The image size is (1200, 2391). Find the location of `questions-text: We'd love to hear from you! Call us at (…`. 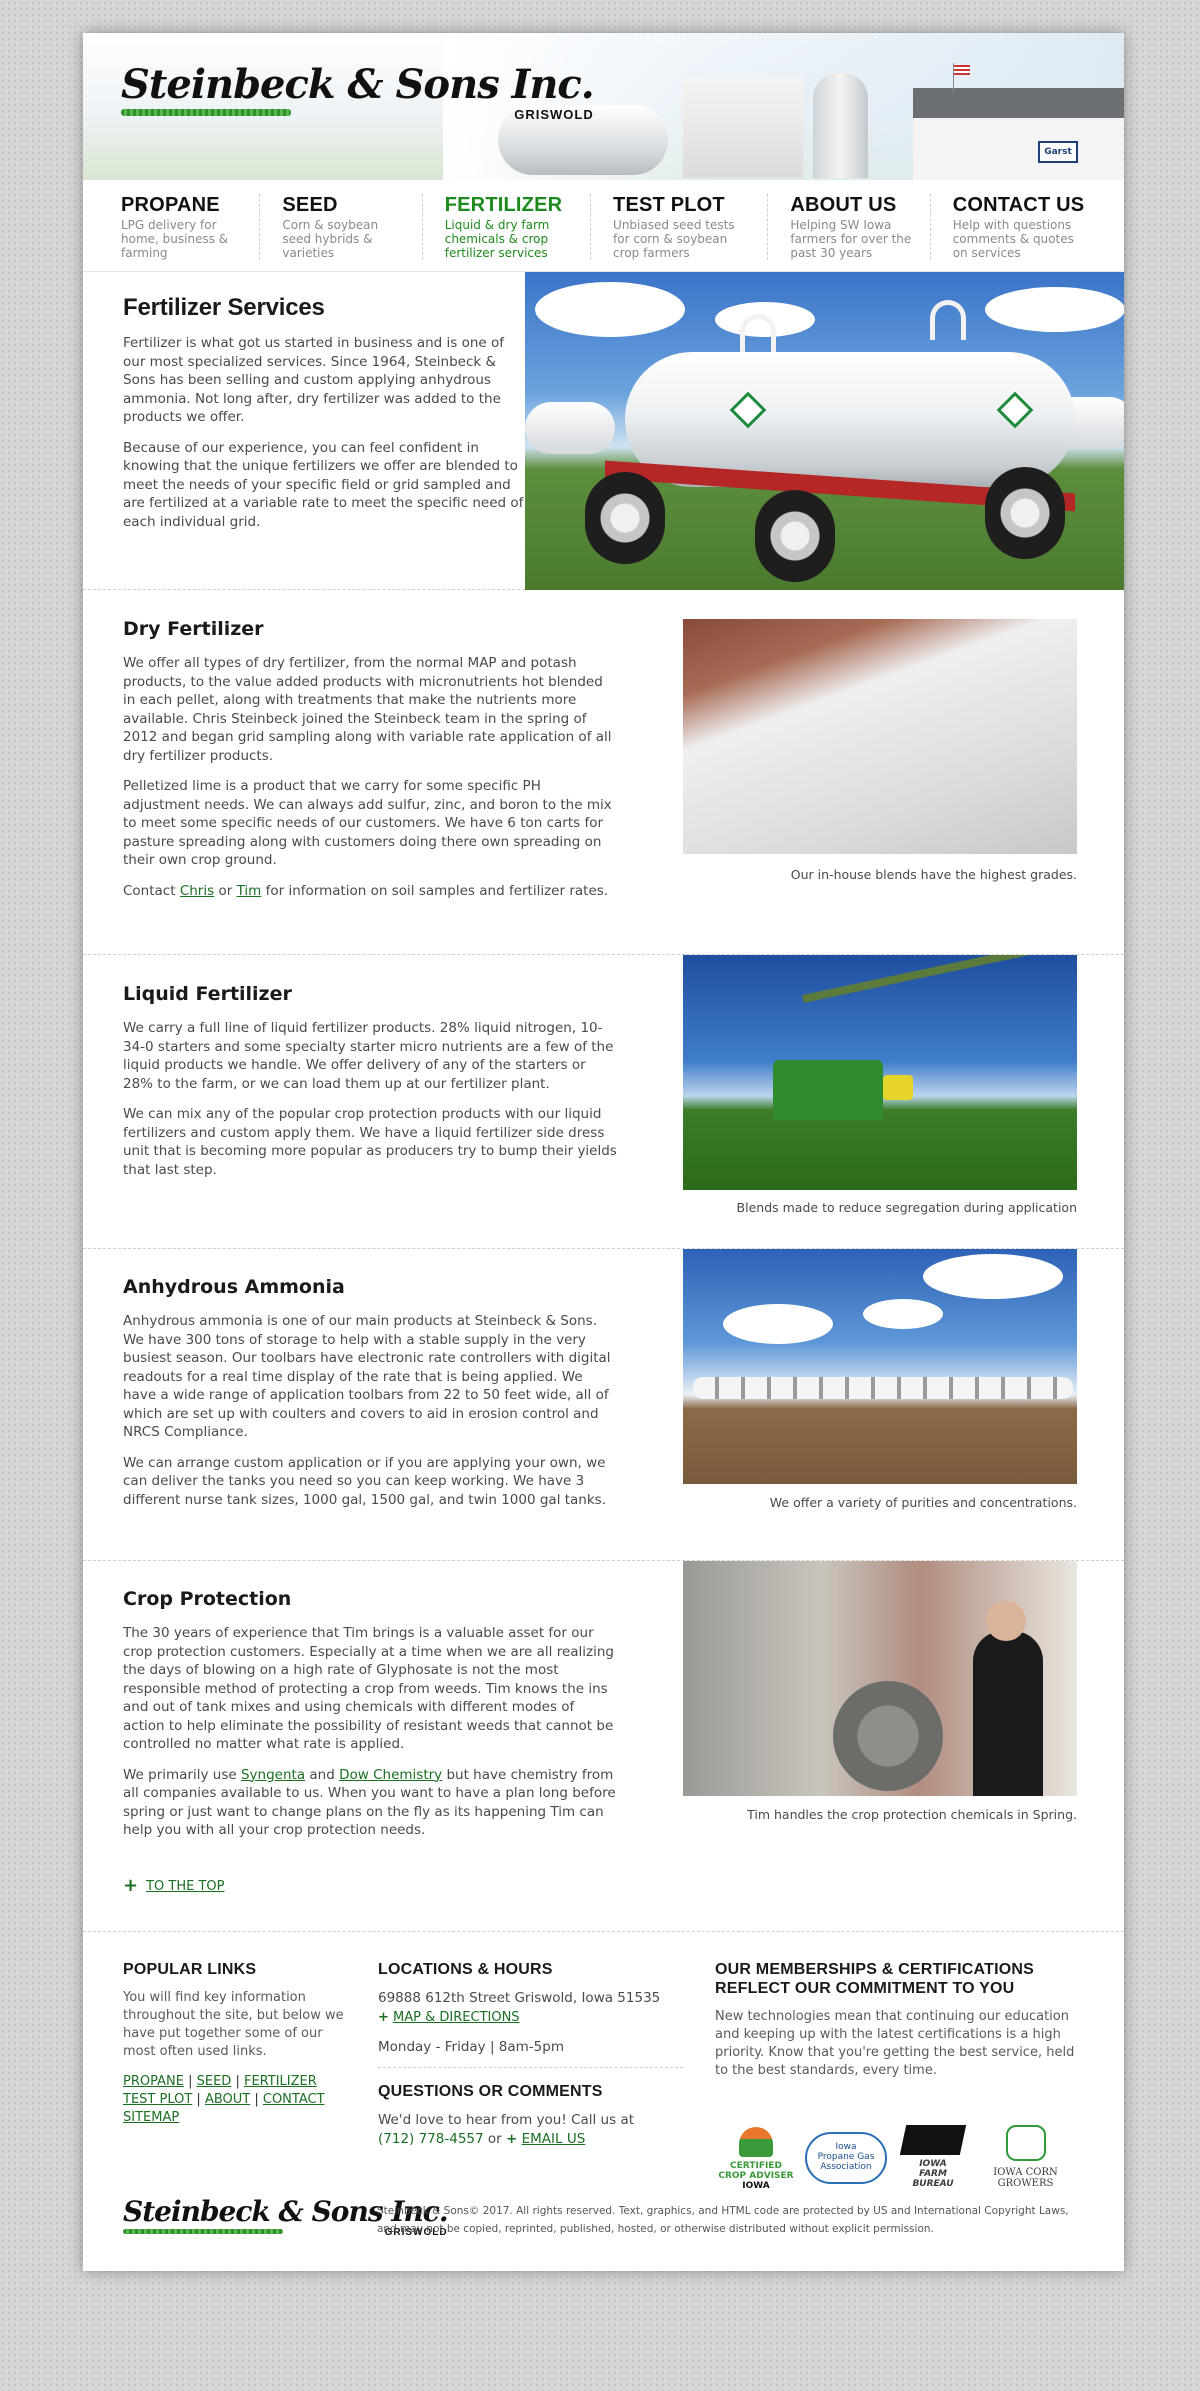

questions-text: We'd love to hear from you! Call us at (… is located at coordinates (530, 2130).